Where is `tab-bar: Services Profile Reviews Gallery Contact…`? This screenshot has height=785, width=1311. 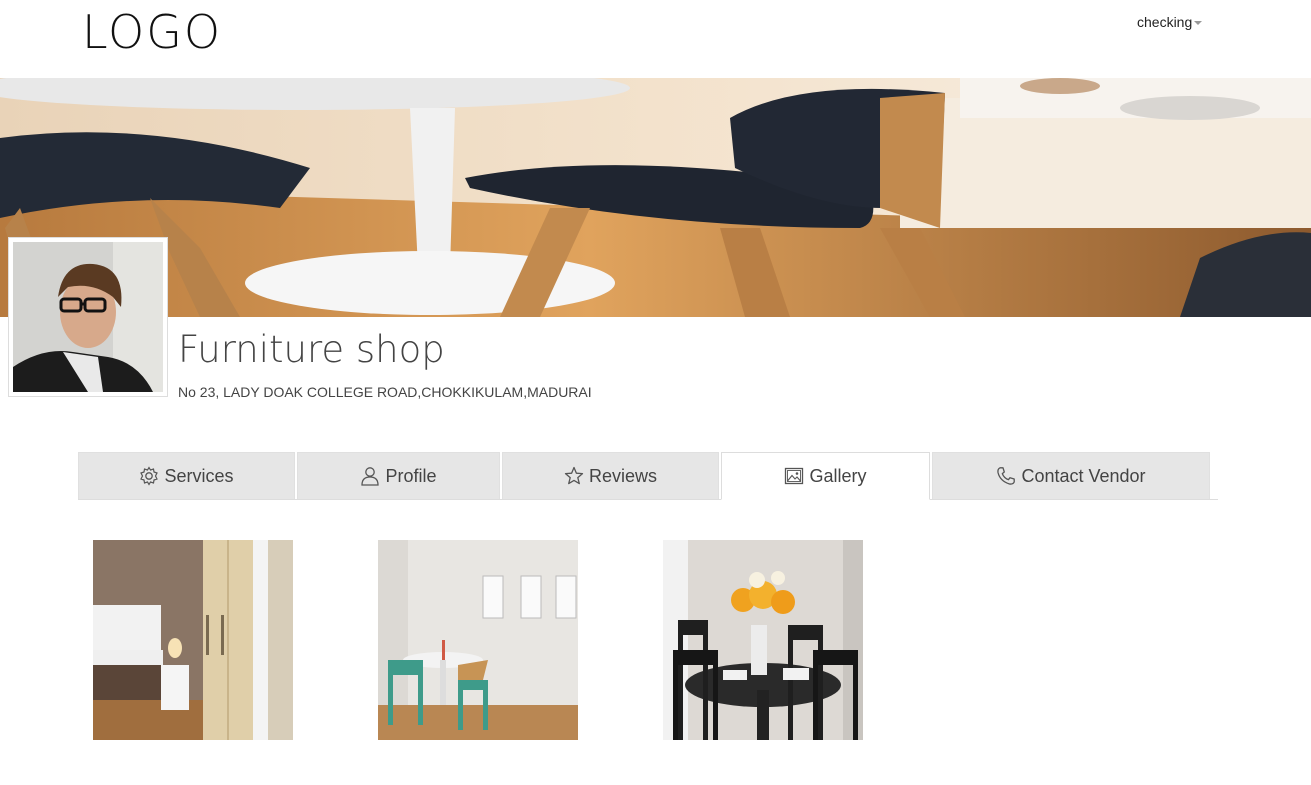 tab-bar: Services Profile Reviews Gallery Contact… is located at coordinates (648, 476).